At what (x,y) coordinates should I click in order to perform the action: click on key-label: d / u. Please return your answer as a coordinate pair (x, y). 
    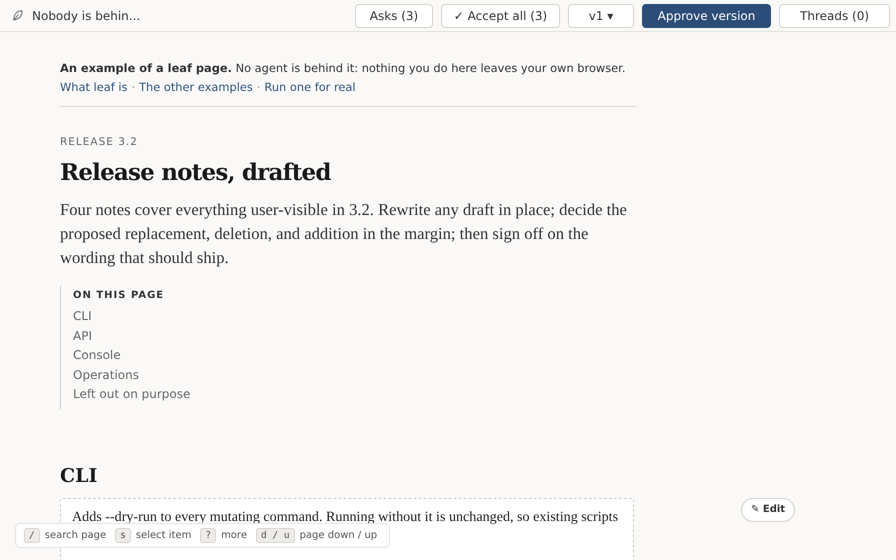
    Looking at the image, I should click on (275, 535).